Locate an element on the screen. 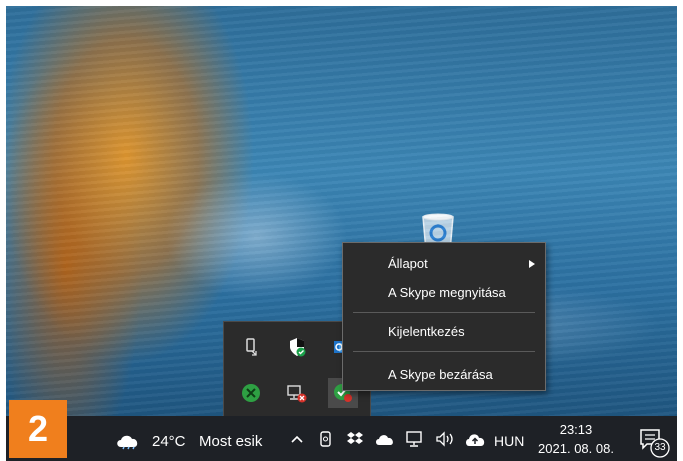  app-green-icon is located at coordinates (251, 393).